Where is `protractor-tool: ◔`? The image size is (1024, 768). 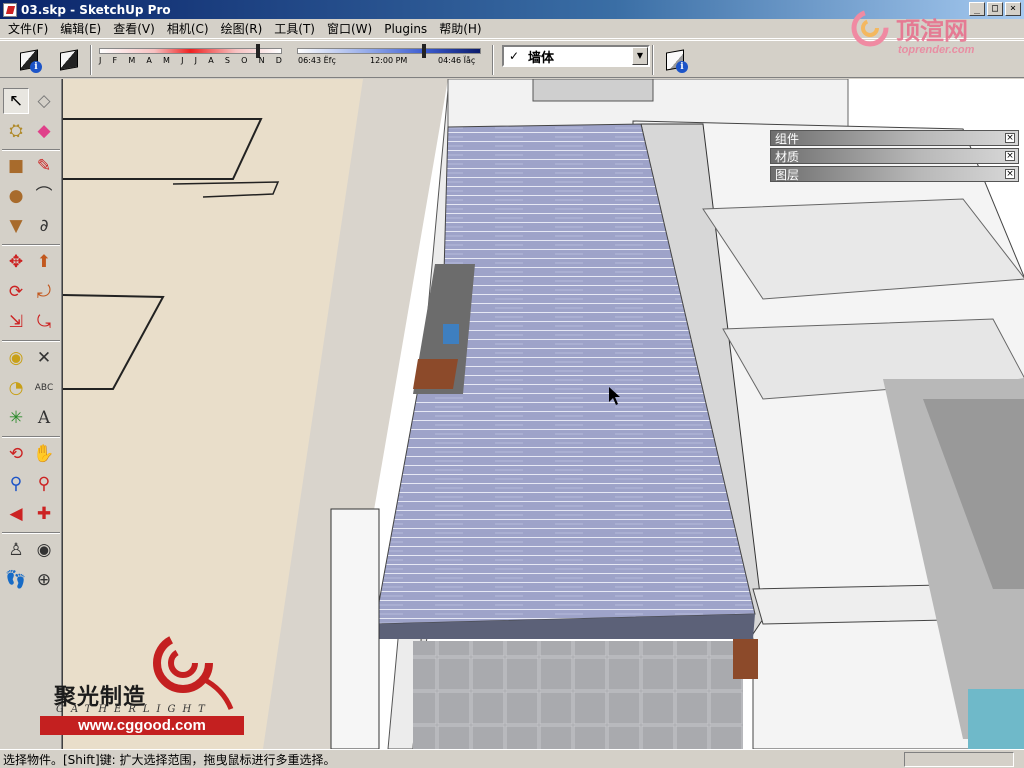 protractor-tool: ◔ is located at coordinates (16, 388).